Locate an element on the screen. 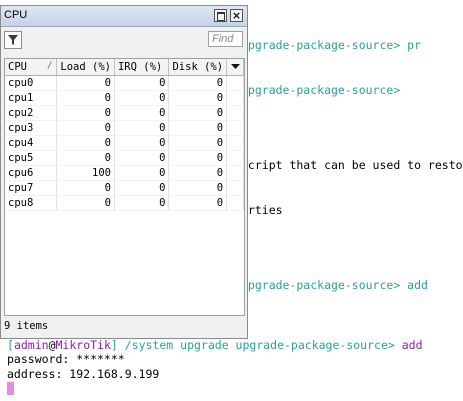 This screenshot has height=401, width=463. terminal-line: upgrade-package-source> add is located at coordinates (334, 285).